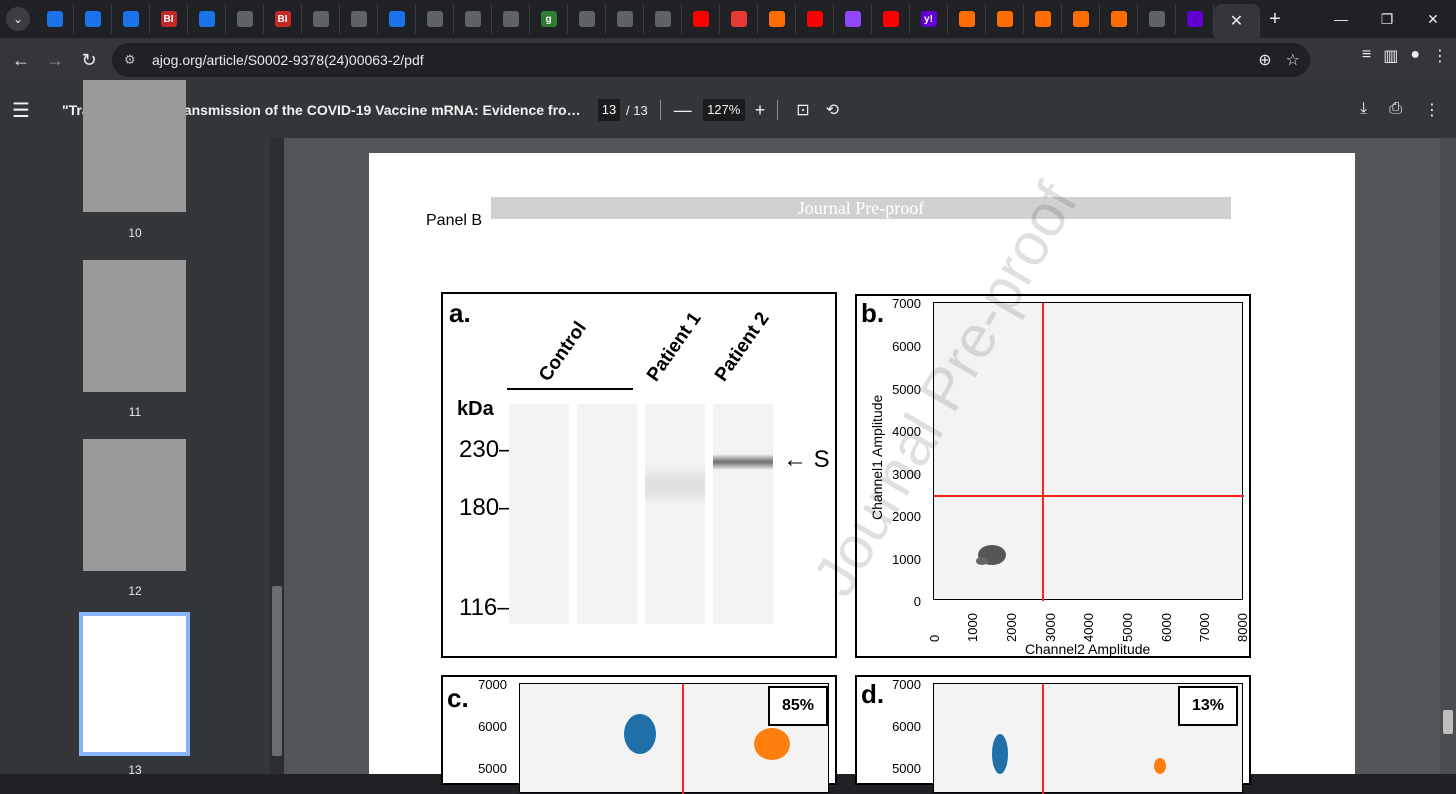  Describe the element at coordinates (1242, 627) in the screenshot. I see `x-tick: 8000` at that location.